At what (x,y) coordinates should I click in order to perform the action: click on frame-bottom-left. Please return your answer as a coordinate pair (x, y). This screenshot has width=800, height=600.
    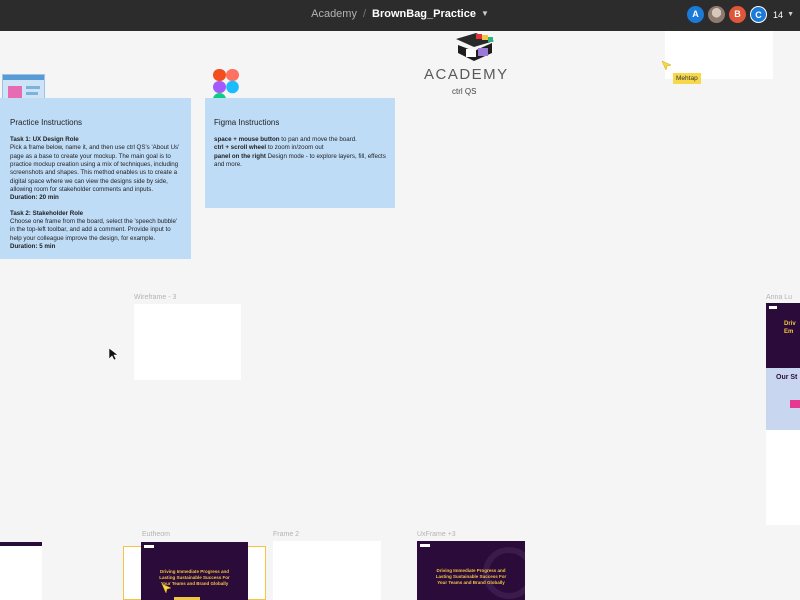
    Looking at the image, I should click on (21, 571).